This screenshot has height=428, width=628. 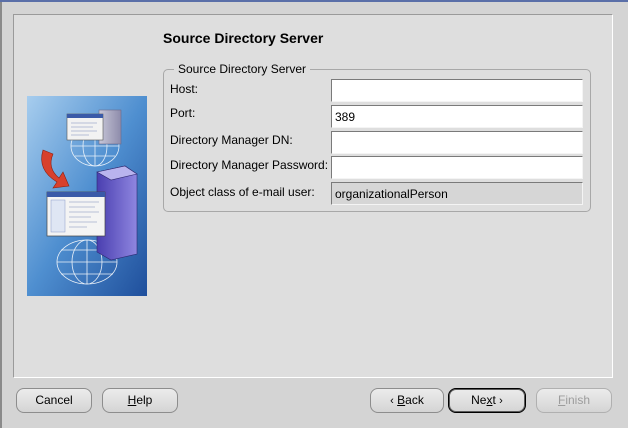 What do you see at coordinates (457, 193) in the screenshot?
I see `object-class-input` at bounding box center [457, 193].